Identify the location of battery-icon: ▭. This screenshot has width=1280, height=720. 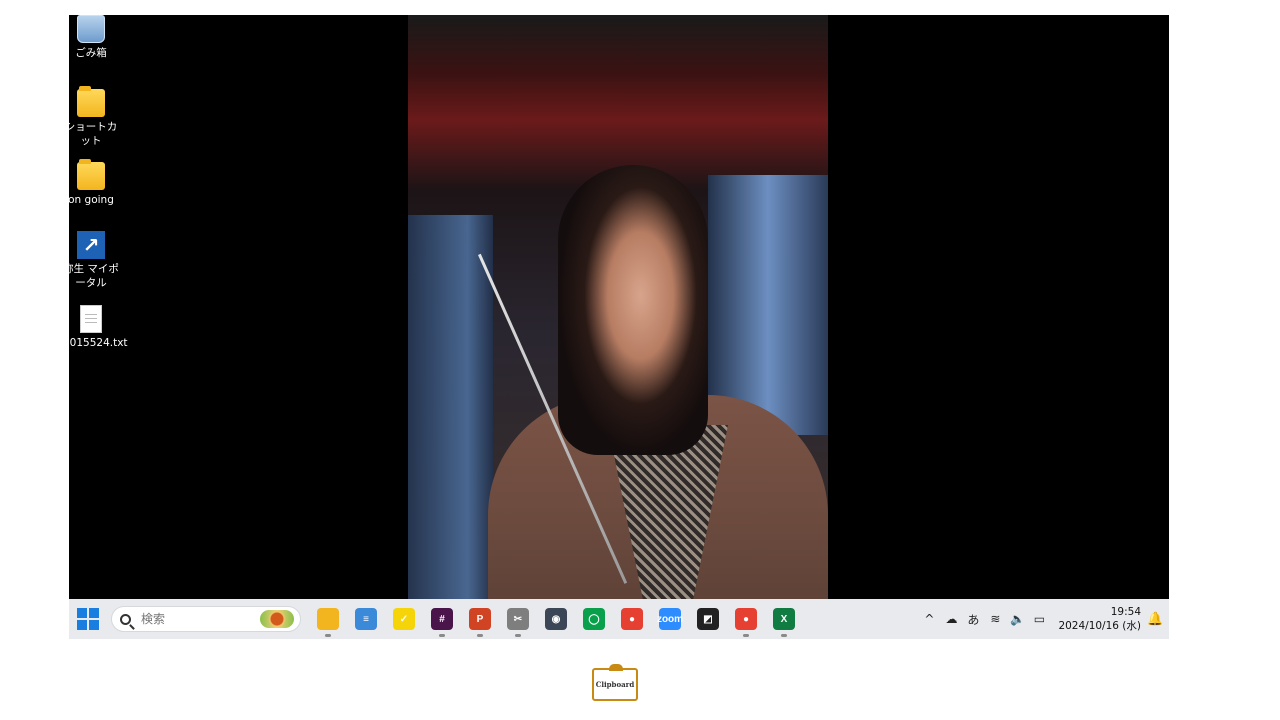
(1039, 619).